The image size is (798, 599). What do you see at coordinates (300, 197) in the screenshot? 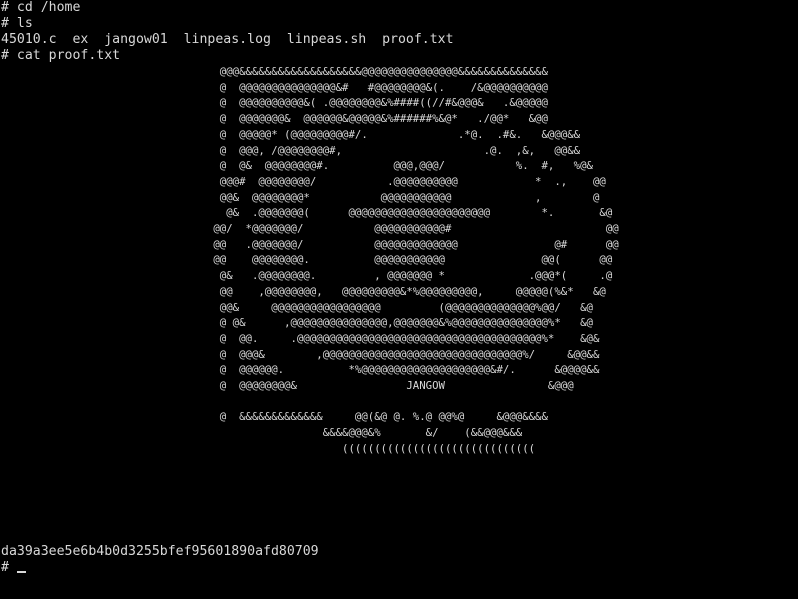
I see `art-line: @@& @@@@@@@@* @@@@@@@@@@@ , @` at bounding box center [300, 197].